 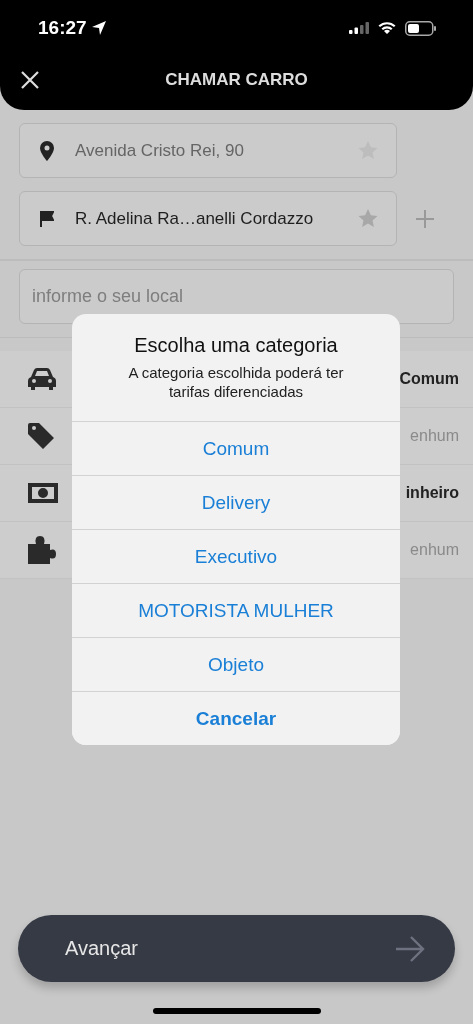 What do you see at coordinates (421, 28) in the screenshot?
I see `battery-icon` at bounding box center [421, 28].